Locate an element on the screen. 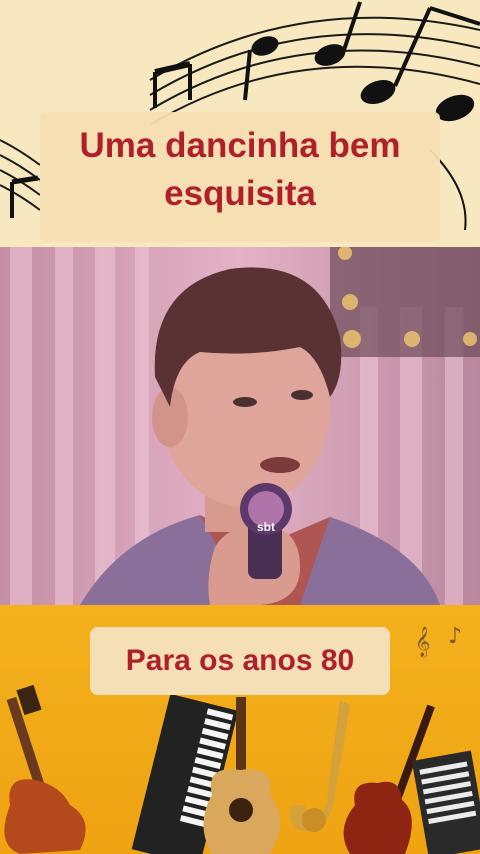 This screenshot has width=480, height=854. treble-clef-icon: 𝄞 ♪ is located at coordinates (438, 641).